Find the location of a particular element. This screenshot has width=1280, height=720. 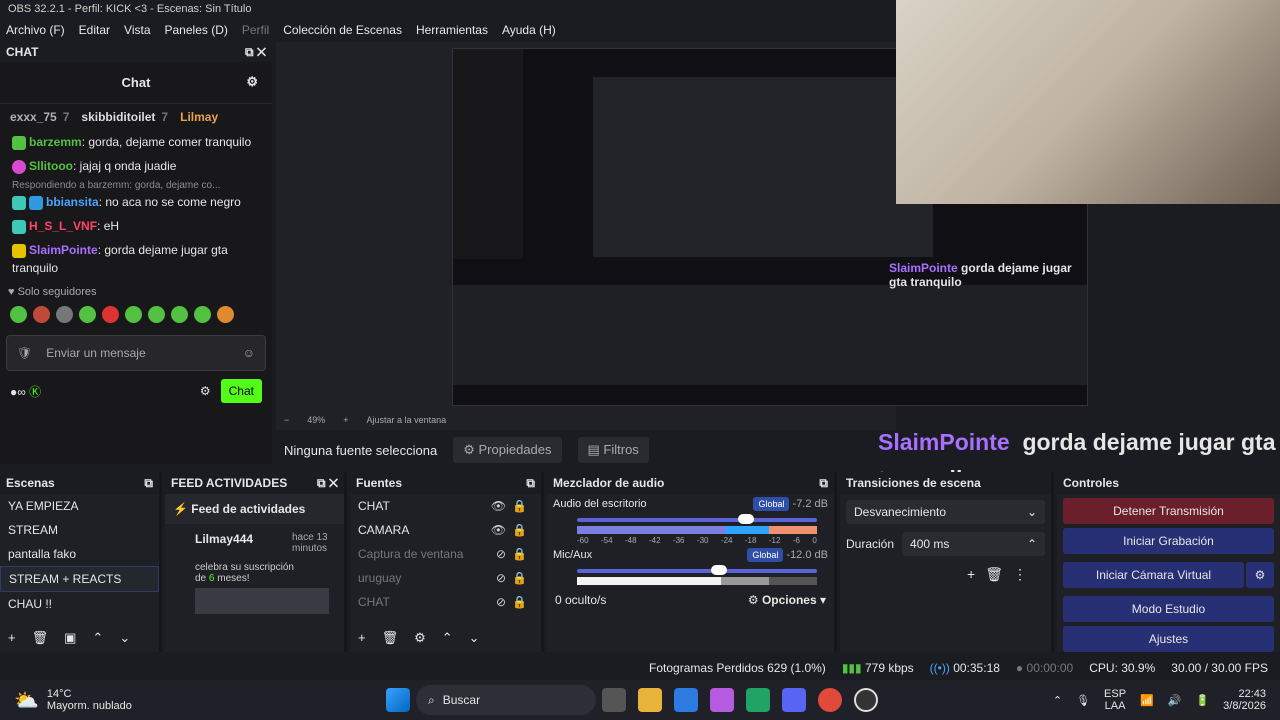

chat-username: Sllitooo is located at coordinates (51, 166).